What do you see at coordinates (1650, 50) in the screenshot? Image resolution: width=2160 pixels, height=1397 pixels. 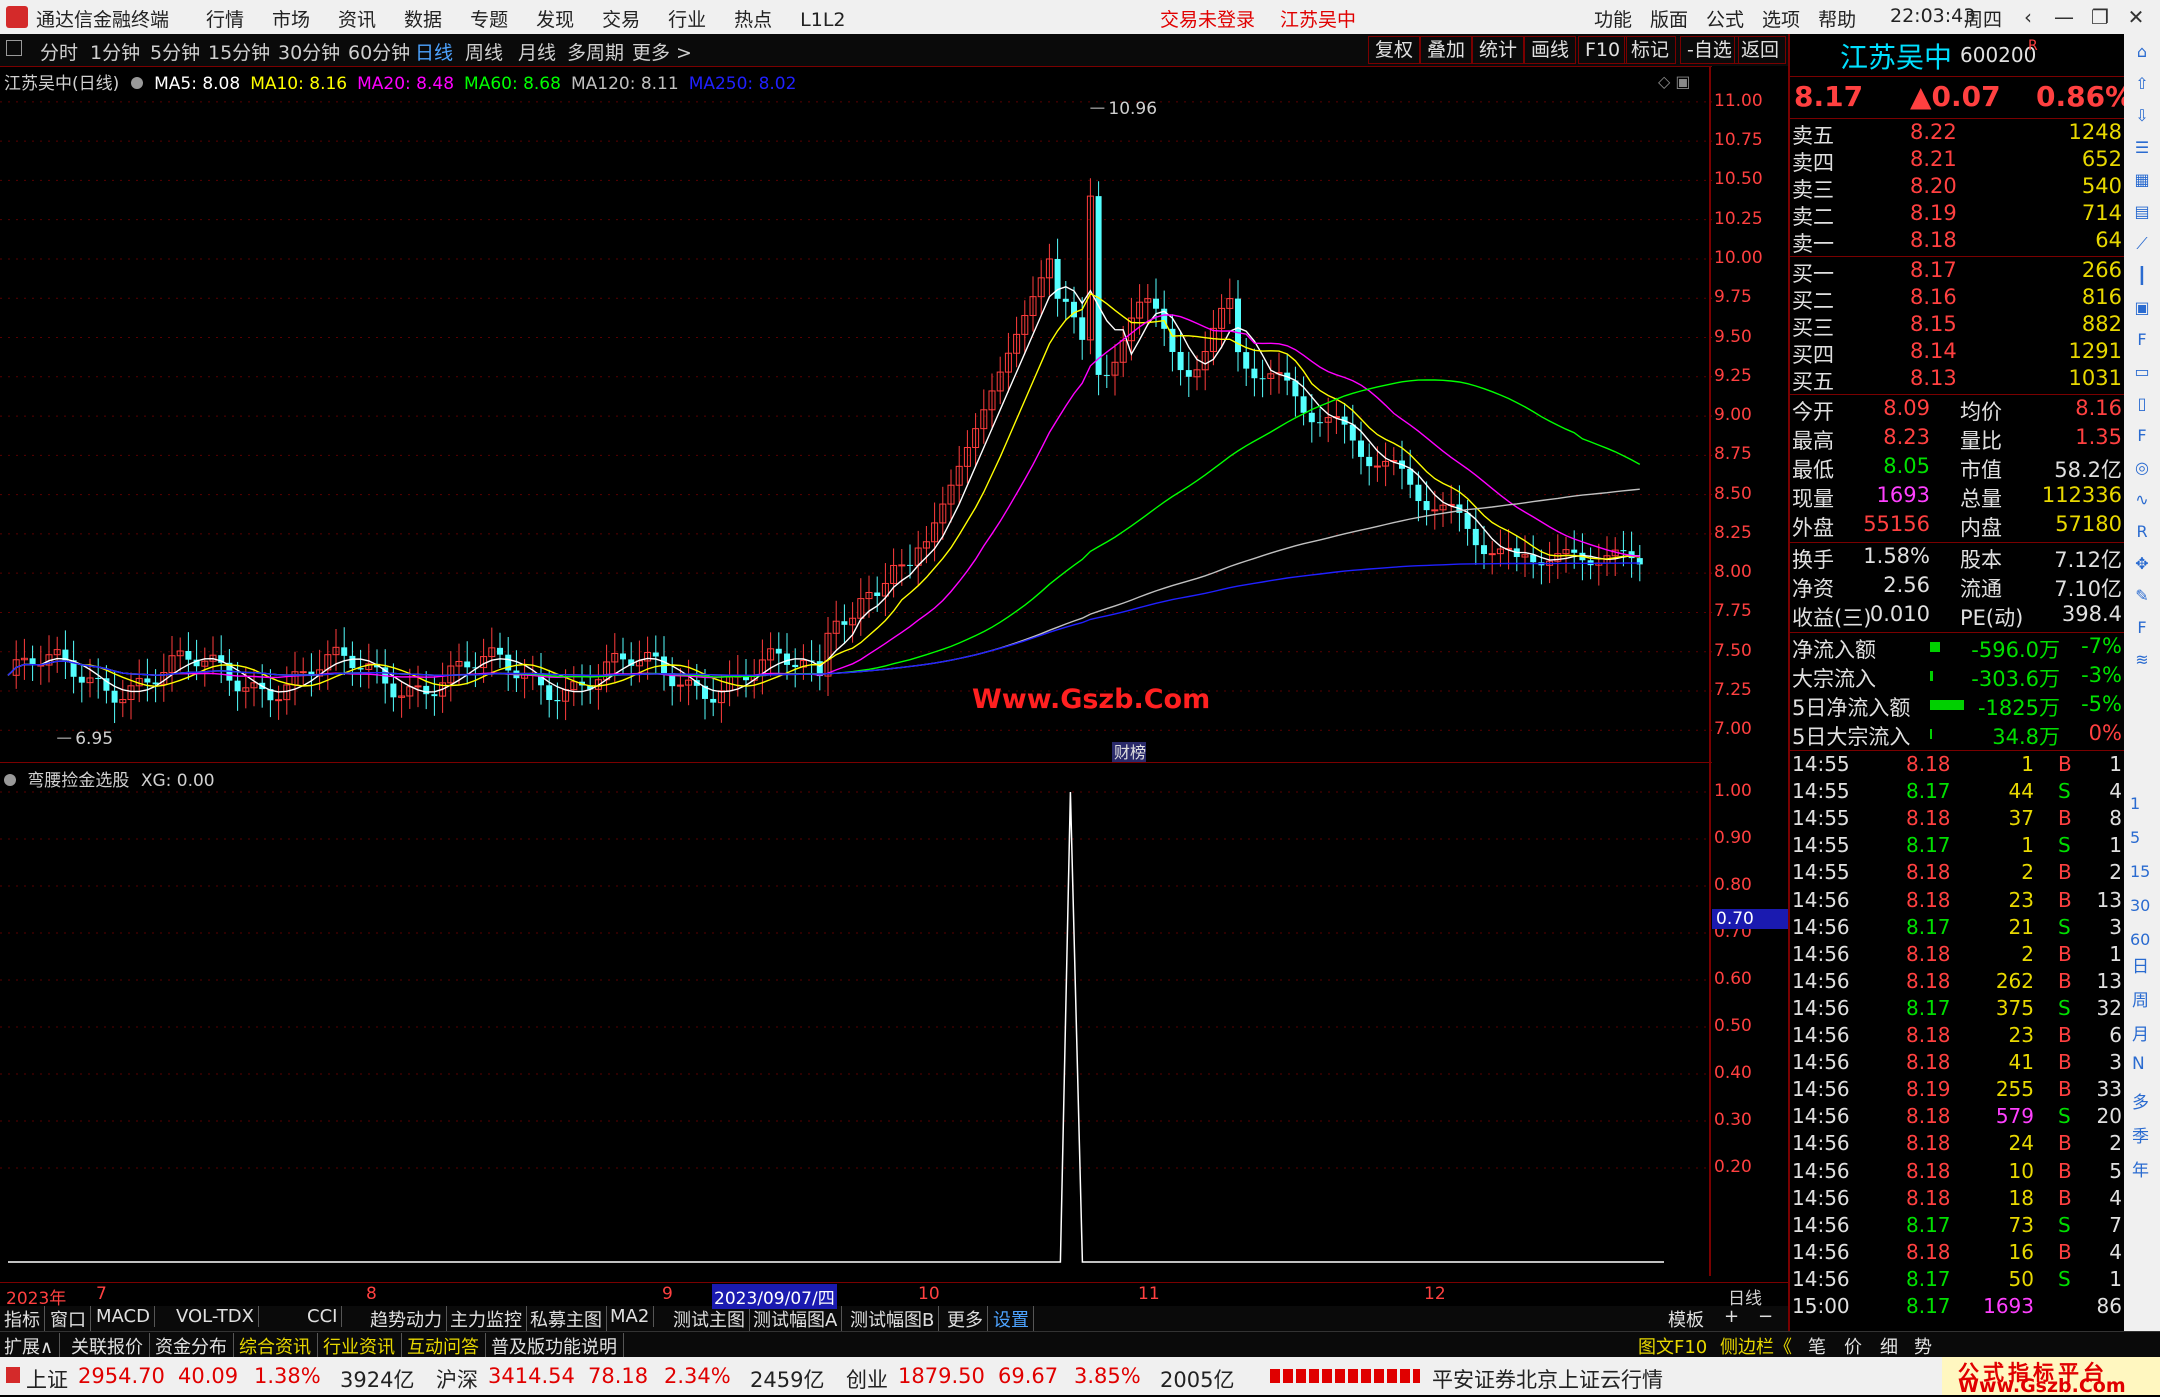 I see `chart-button: 标记` at bounding box center [1650, 50].